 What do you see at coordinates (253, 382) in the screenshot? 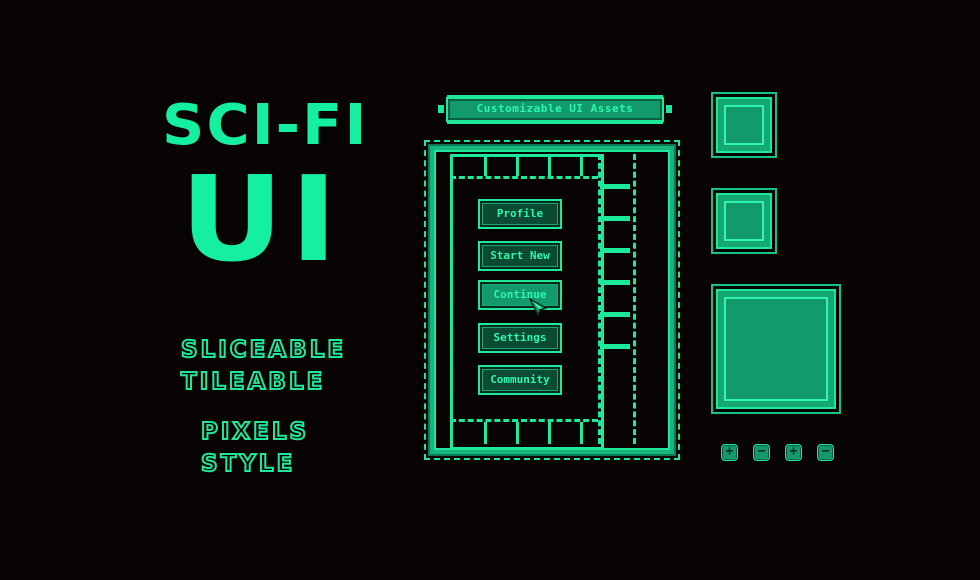
I see `feature-tileable: TILEABLE` at bounding box center [253, 382].